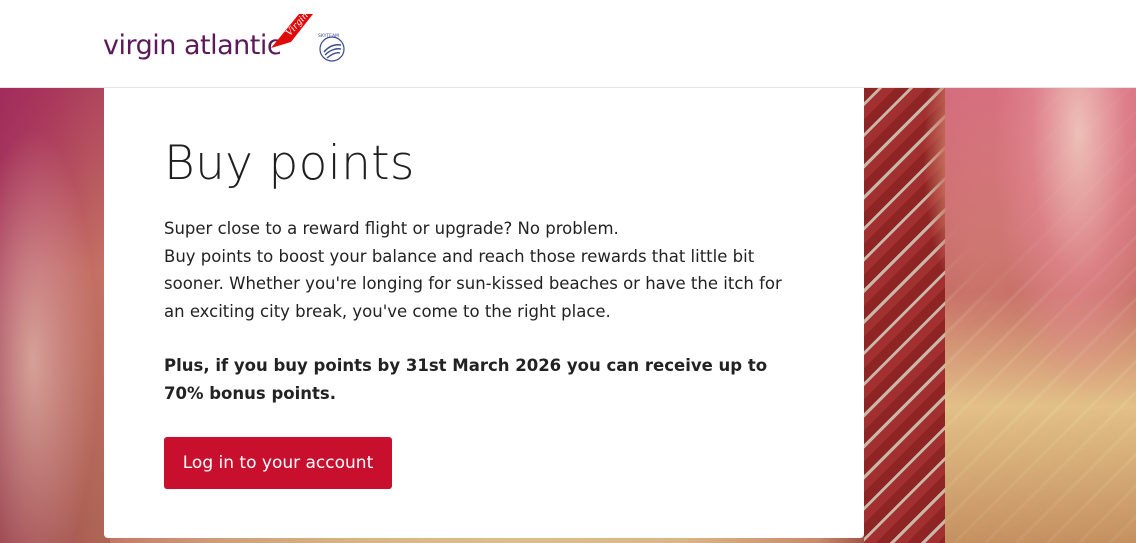 Image resolution: width=1136 pixels, height=543 pixels. What do you see at coordinates (192, 45) in the screenshot?
I see `logo-wordmark: virgin atlantic` at bounding box center [192, 45].